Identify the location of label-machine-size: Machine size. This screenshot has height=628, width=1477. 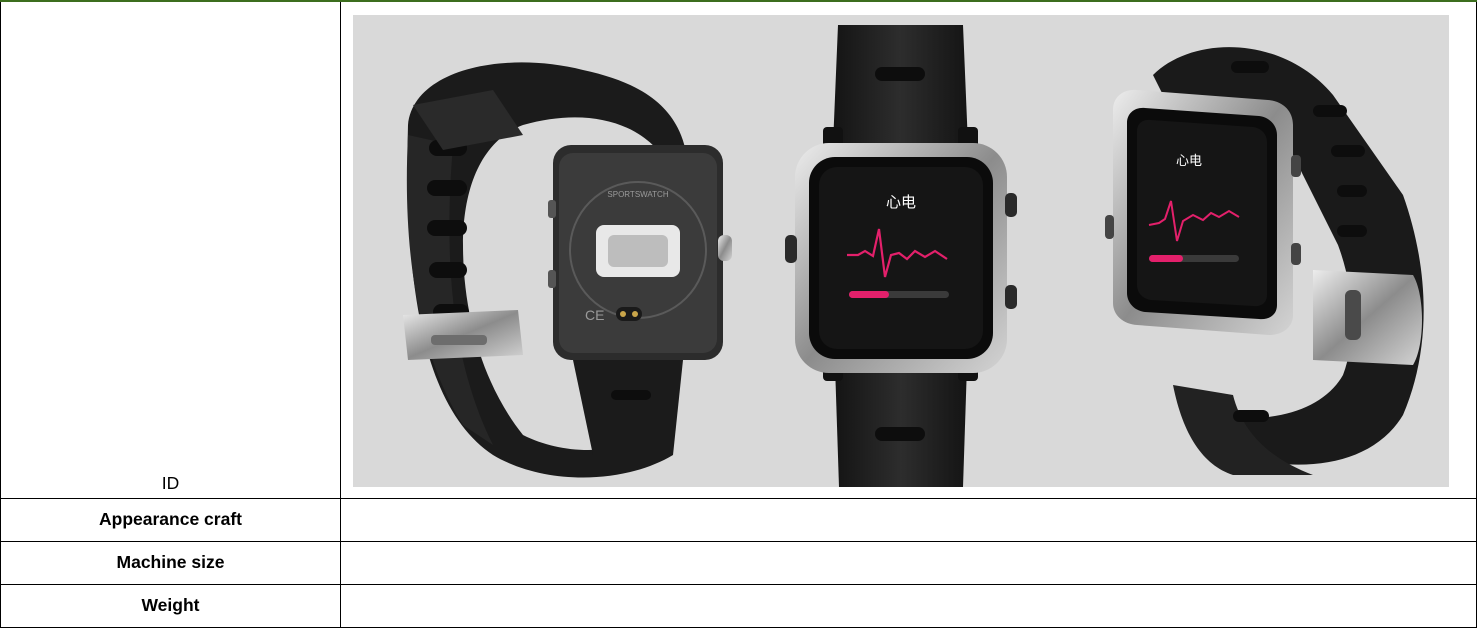
(170, 562).